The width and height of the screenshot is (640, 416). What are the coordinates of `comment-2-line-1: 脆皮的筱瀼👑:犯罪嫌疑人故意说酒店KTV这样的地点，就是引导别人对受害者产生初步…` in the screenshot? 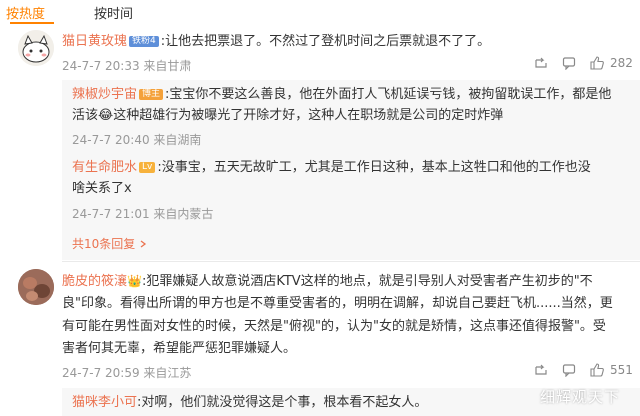 It's located at (327, 281).